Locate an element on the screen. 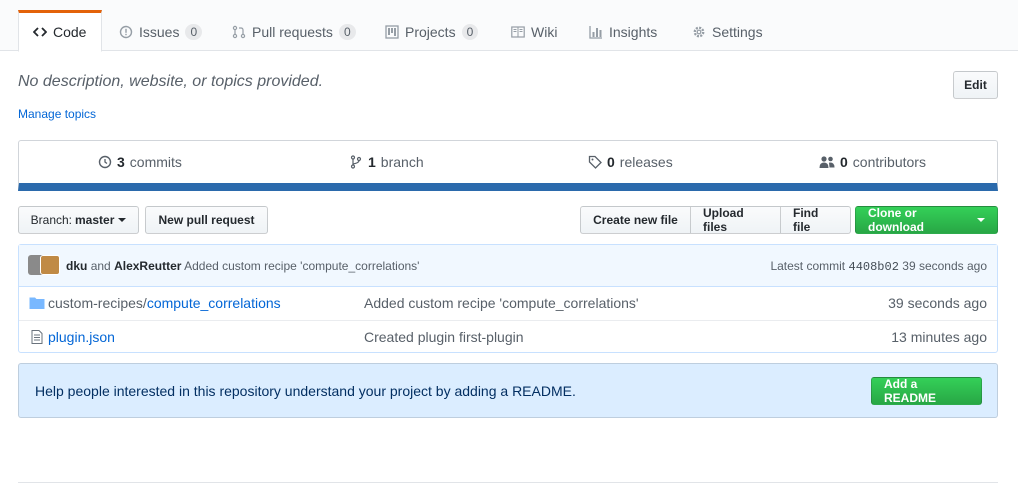 This screenshot has width=1018, height=495. tag-icon is located at coordinates (595, 162).